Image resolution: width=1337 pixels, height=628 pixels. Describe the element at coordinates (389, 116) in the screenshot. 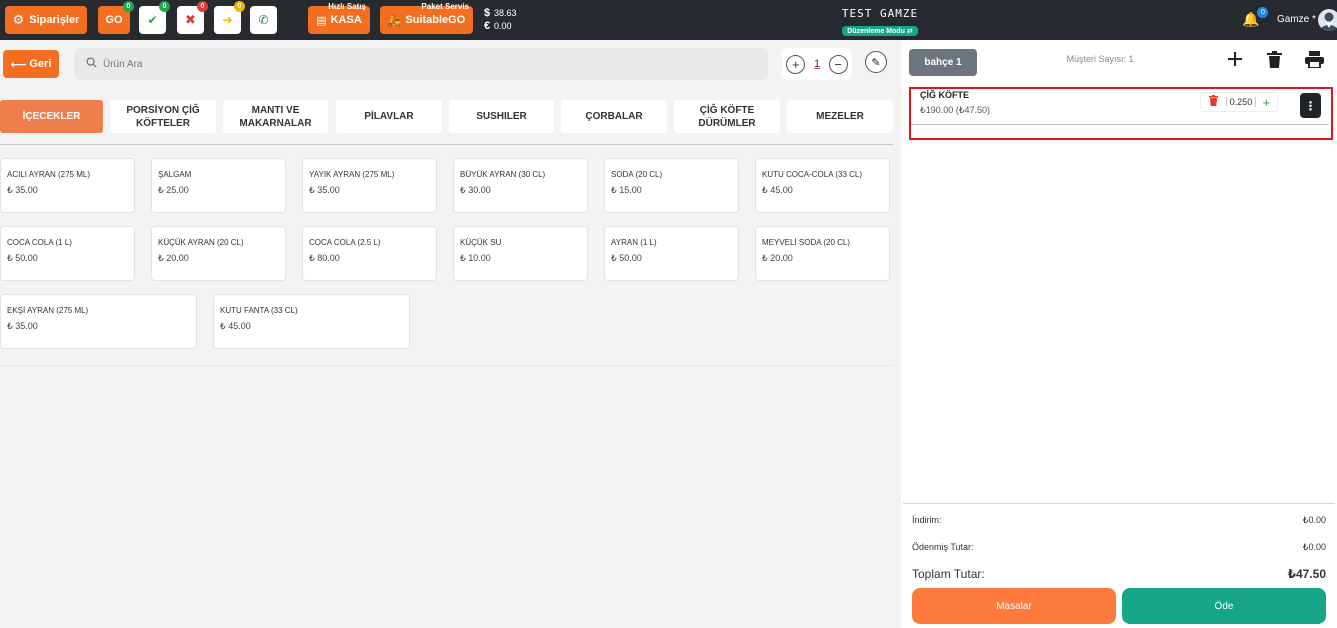

I see `tab-pilavlar: PİLAVLAR` at that location.